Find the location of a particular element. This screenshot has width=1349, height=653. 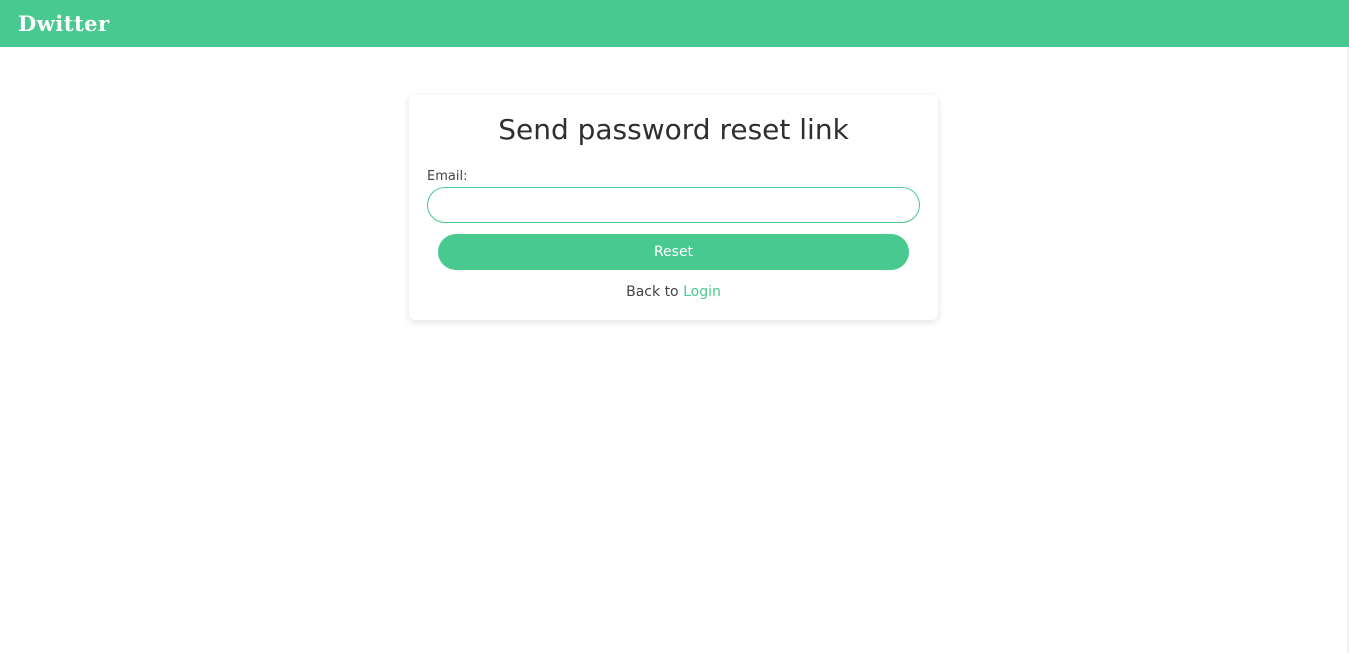

page-title: Send password reset link is located at coordinates (673, 129).